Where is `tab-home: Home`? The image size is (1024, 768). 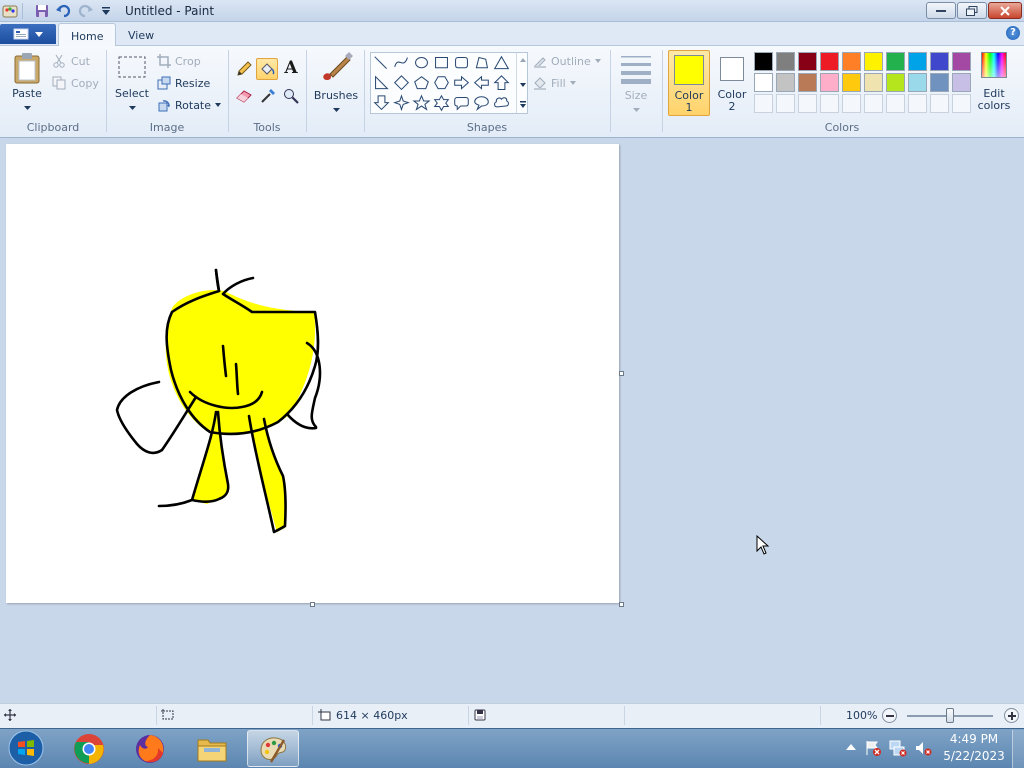
tab-home: Home is located at coordinates (87, 34).